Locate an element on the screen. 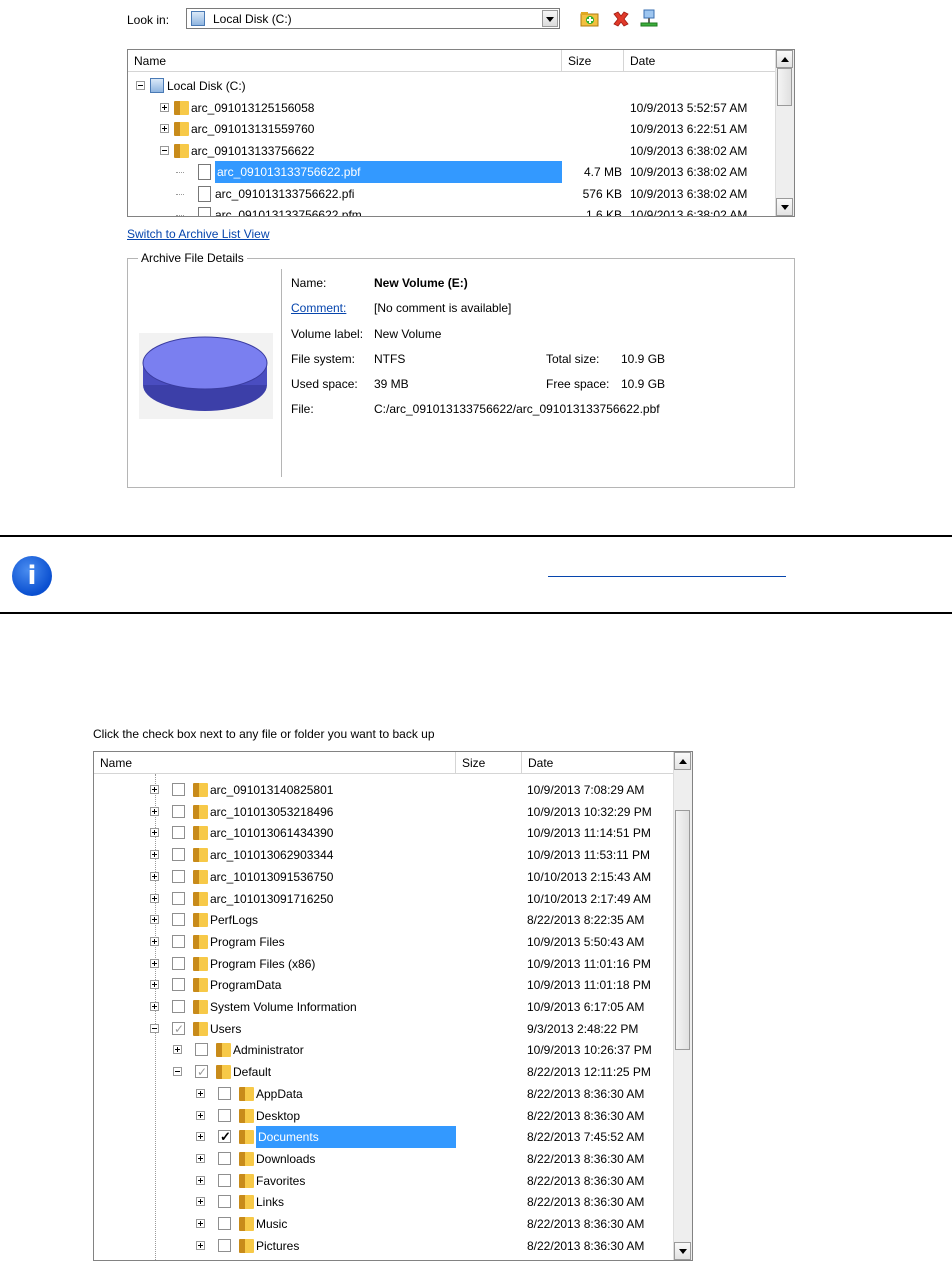  table-row: arc_101013091536750 10/10/2013 2:15:43 AM is located at coordinates (385, 877).